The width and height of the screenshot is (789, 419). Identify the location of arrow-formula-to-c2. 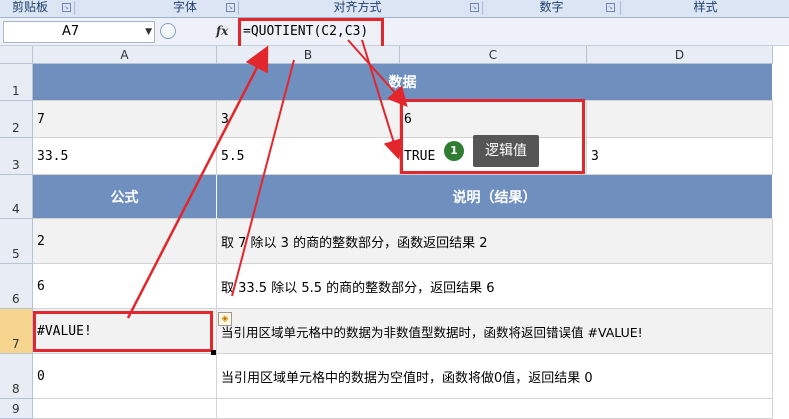
(377, 73).